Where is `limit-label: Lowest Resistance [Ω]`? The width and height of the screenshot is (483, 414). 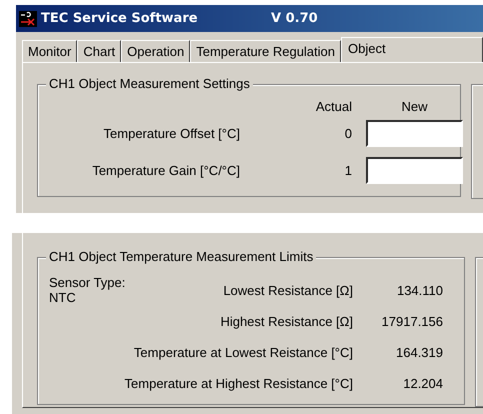 limit-label: Lowest Resistance [Ω] is located at coordinates (287, 290).